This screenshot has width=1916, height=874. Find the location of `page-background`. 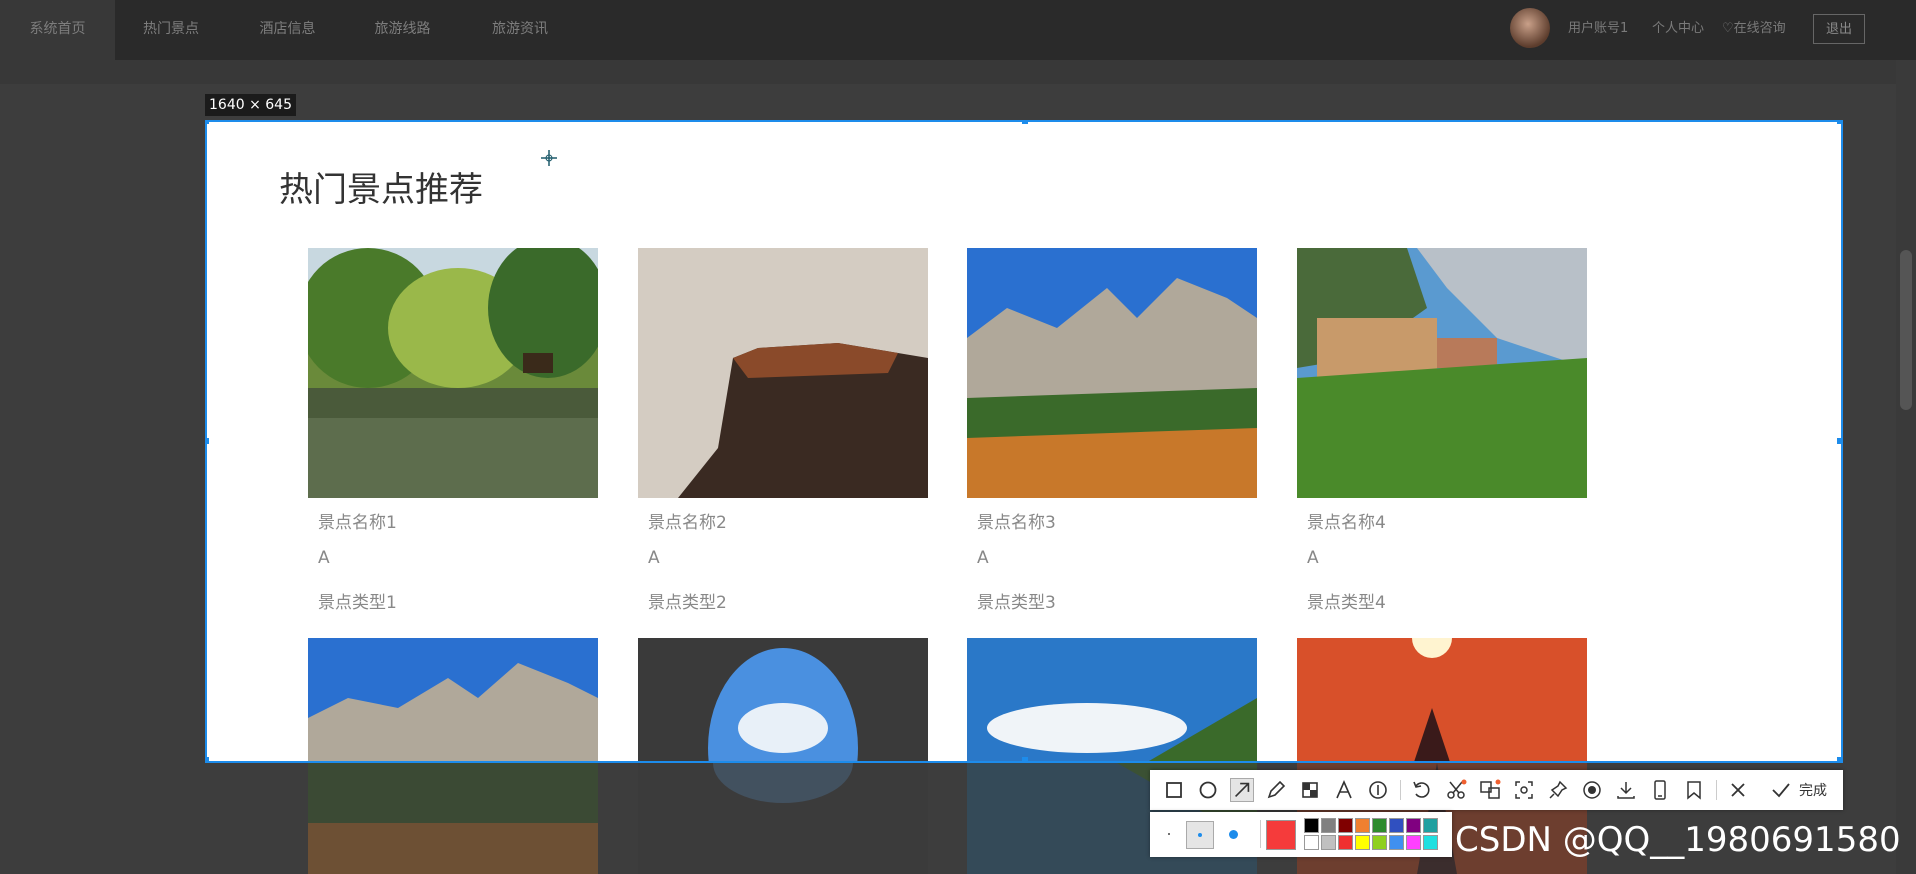

page-background is located at coordinates (958, 72).